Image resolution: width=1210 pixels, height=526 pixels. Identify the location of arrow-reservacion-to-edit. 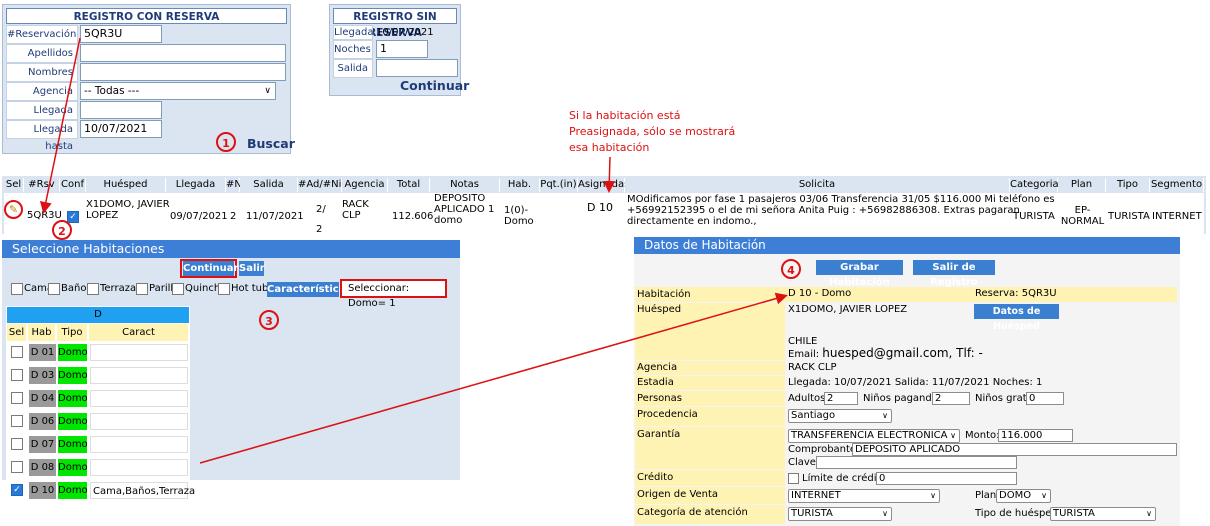
(60, 125).